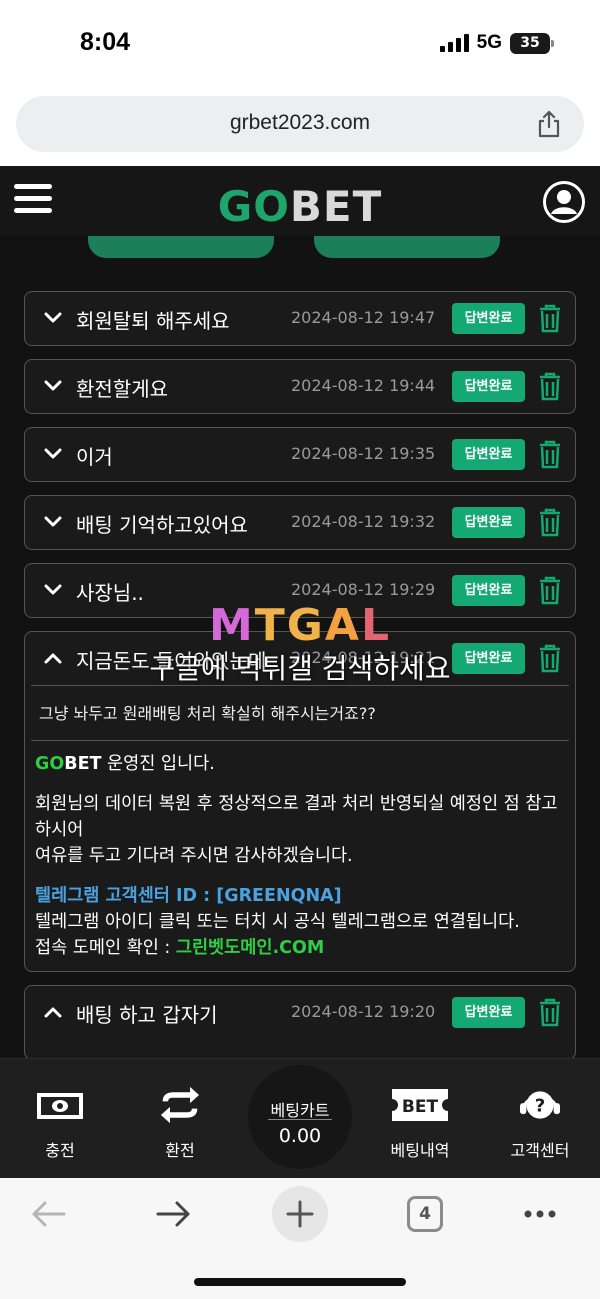 The width and height of the screenshot is (600, 1299). What do you see at coordinates (147, 1015) in the screenshot?
I see `inquiry-title: 배팅 하고 갑자기` at bounding box center [147, 1015].